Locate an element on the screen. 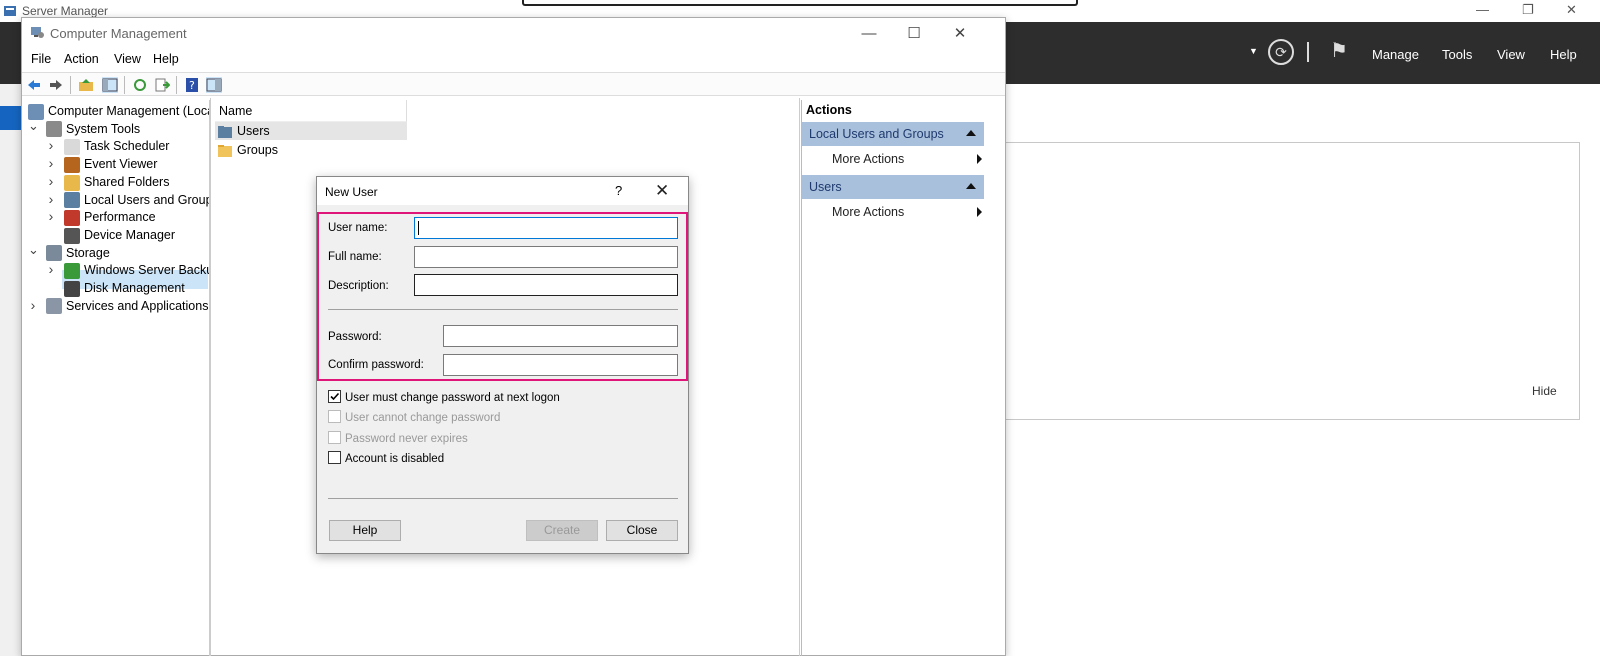 The width and height of the screenshot is (1600, 656). dropdown-icon: ▼ is located at coordinates (1253, 51).